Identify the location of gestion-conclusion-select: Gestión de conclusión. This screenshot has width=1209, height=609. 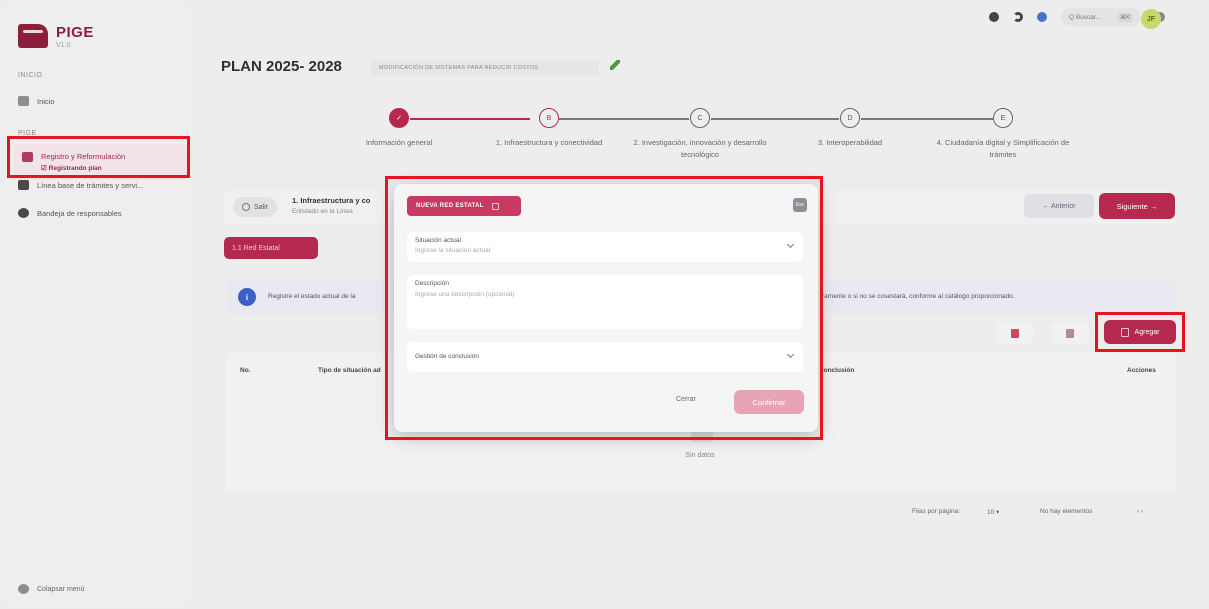
(605, 357).